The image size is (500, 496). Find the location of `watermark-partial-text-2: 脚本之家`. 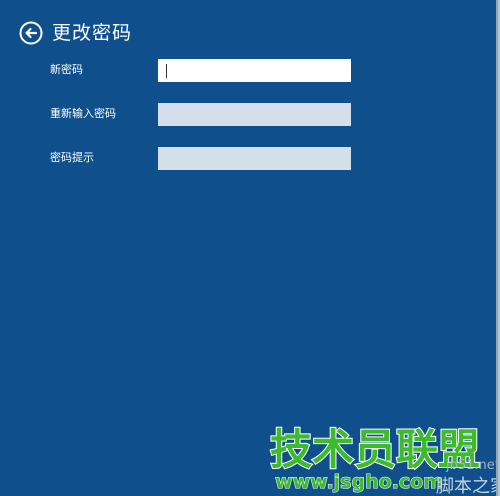

watermark-partial-text-2: 脚本之家 is located at coordinates (467, 486).